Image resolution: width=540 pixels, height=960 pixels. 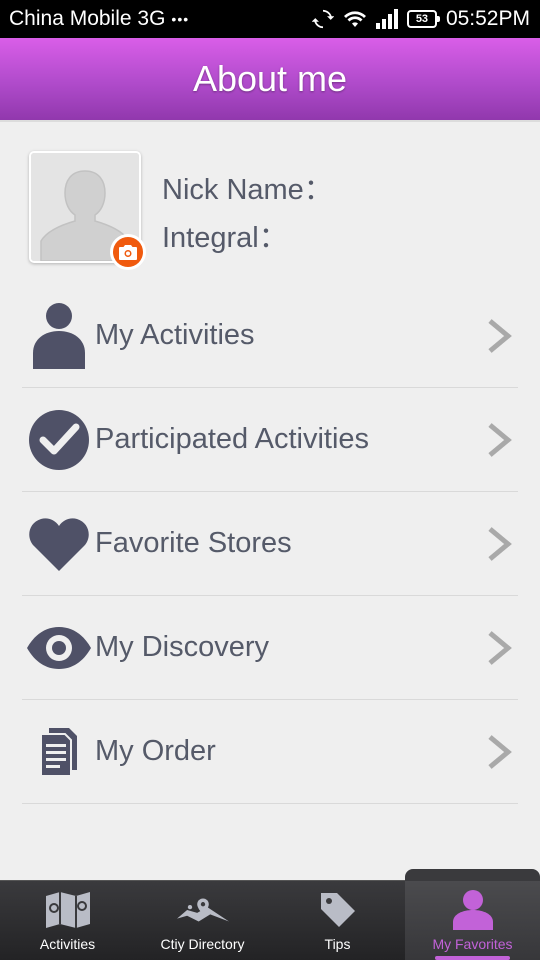 What do you see at coordinates (386, 19) in the screenshot?
I see `signal-icon` at bounding box center [386, 19].